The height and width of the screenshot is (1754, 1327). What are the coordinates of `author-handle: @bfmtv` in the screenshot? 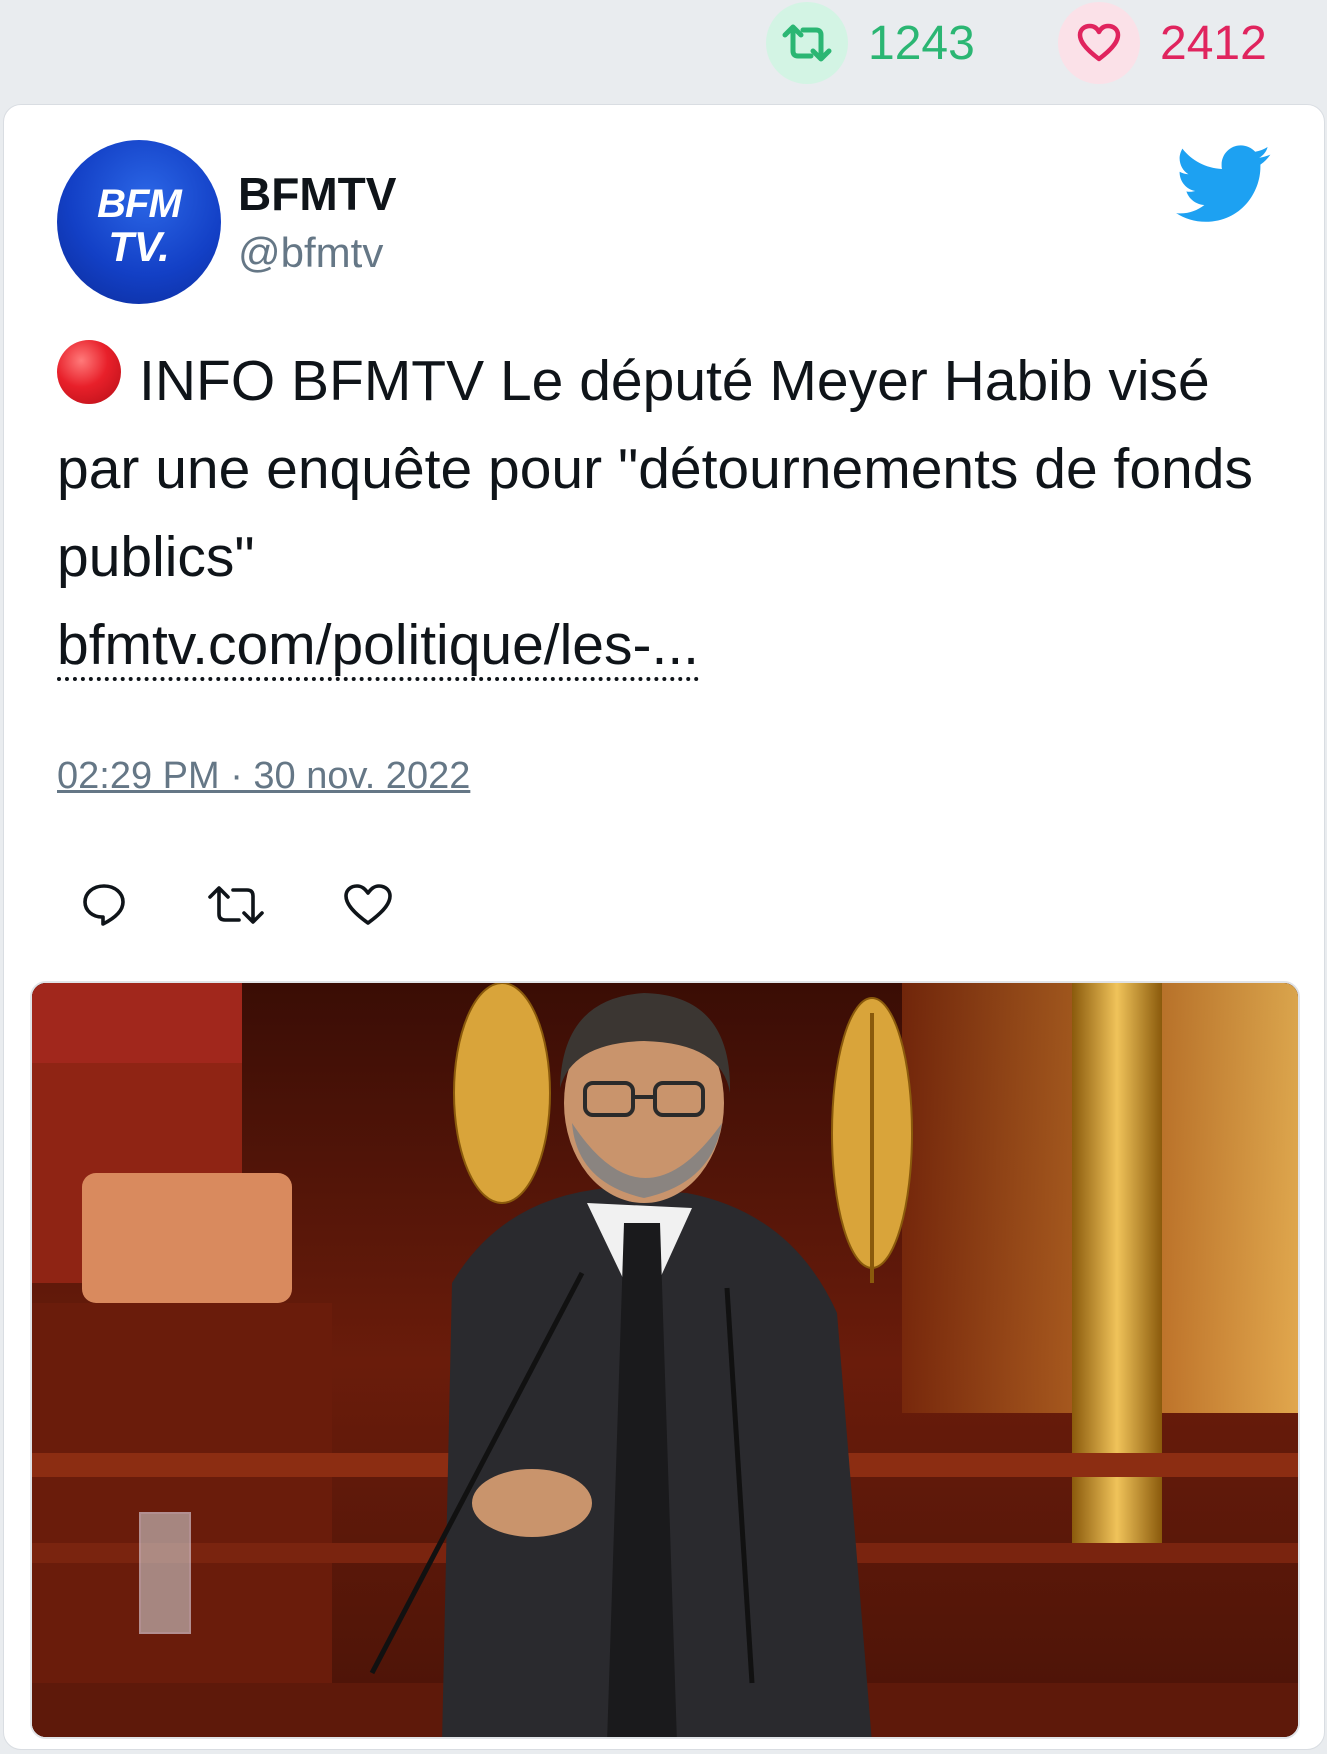 It's located at (310, 253).